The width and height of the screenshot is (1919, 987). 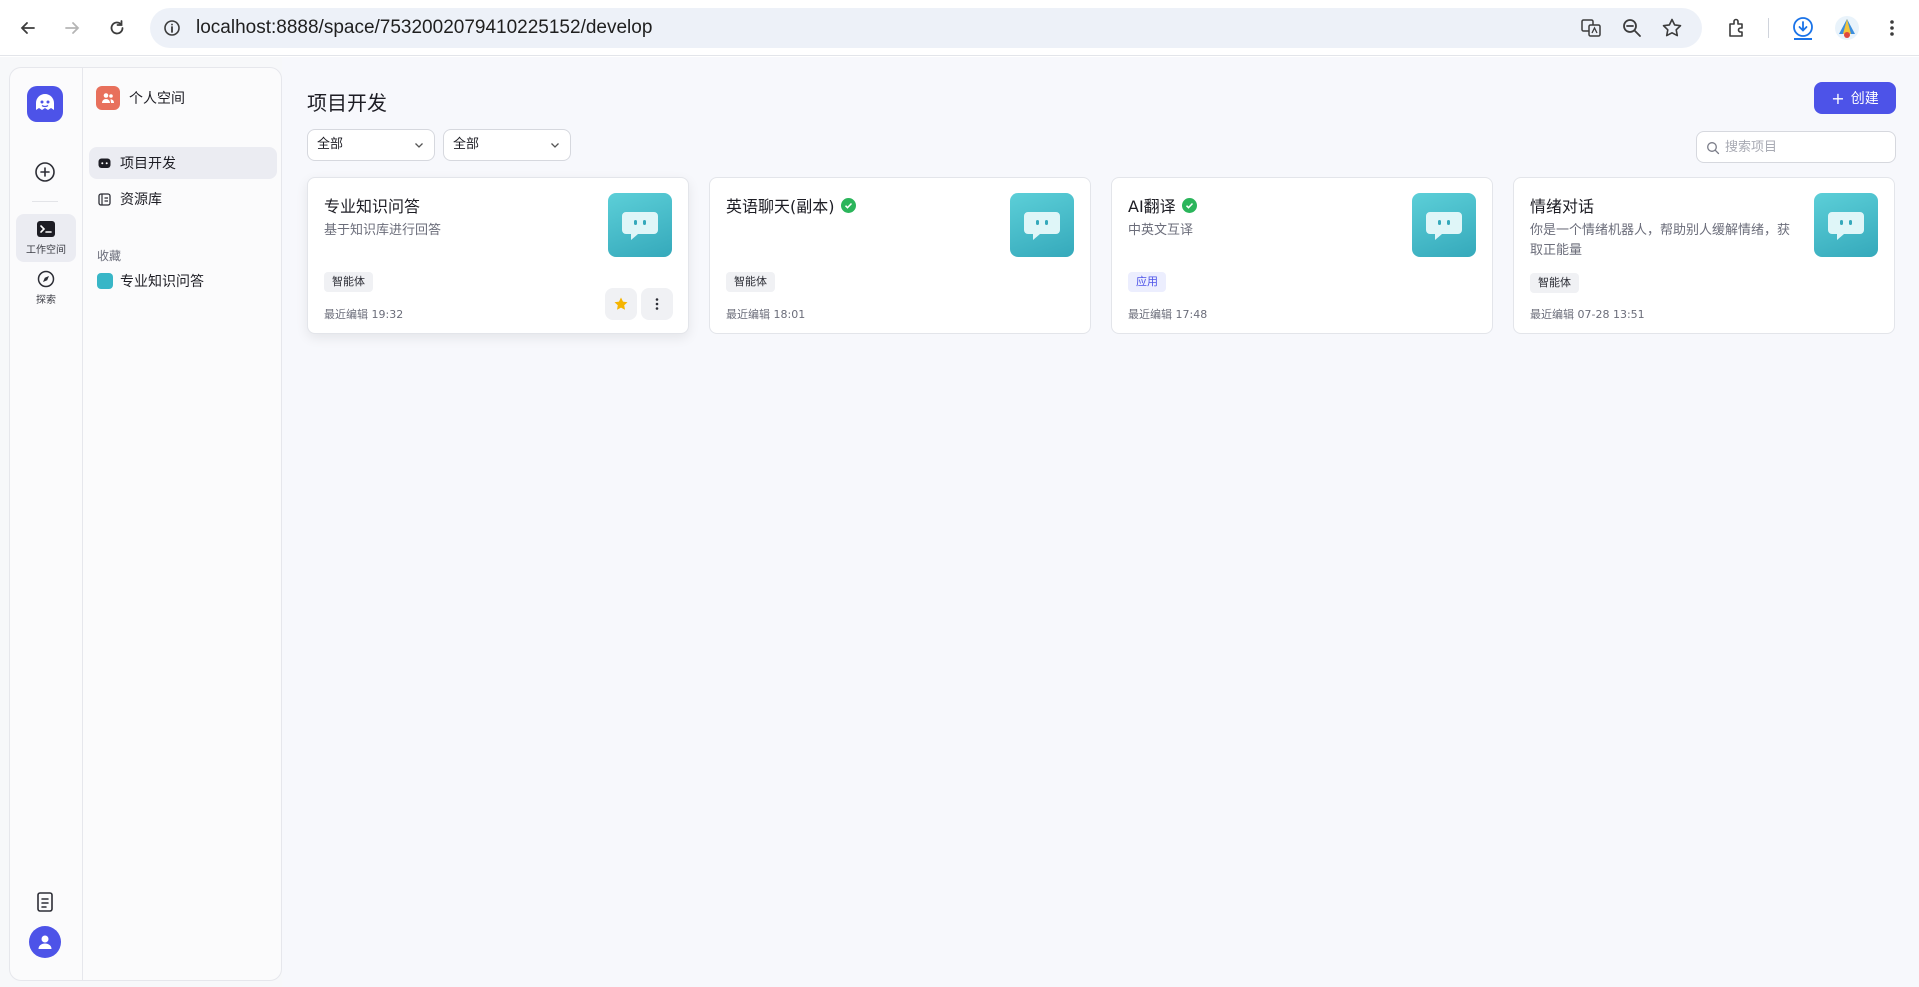 I want to click on project-title: AI翻译, so click(x=1162, y=205).